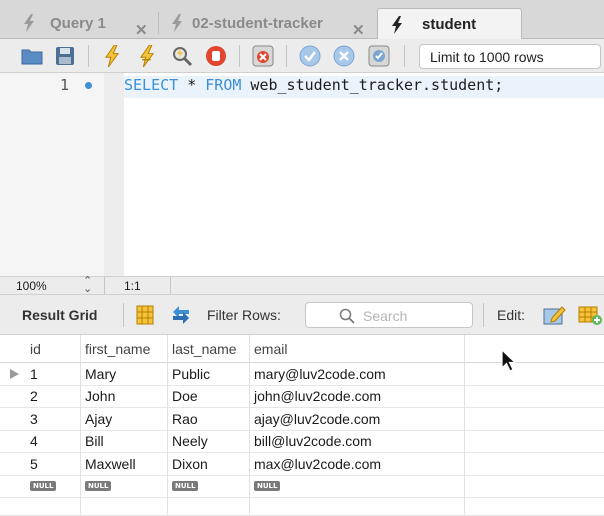 The width and height of the screenshot is (604, 516). Describe the element at coordinates (124, 396) in the screenshot. I see `cell-first-name: John` at that location.